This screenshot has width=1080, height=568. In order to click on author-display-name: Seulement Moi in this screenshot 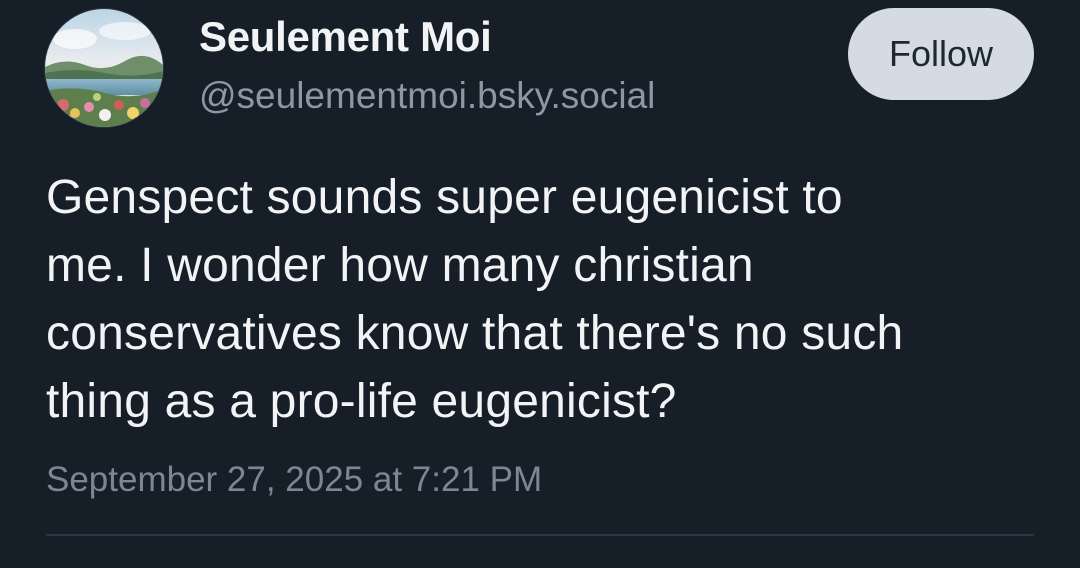, I will do `click(345, 37)`.